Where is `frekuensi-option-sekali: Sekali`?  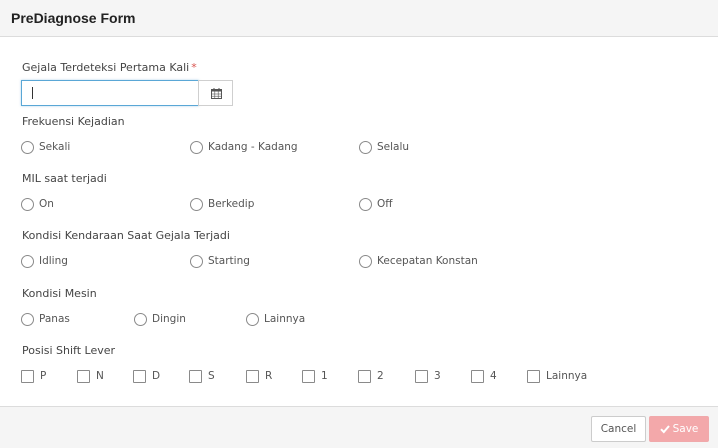
frekuensi-option-sekali: Sekali is located at coordinates (45, 147).